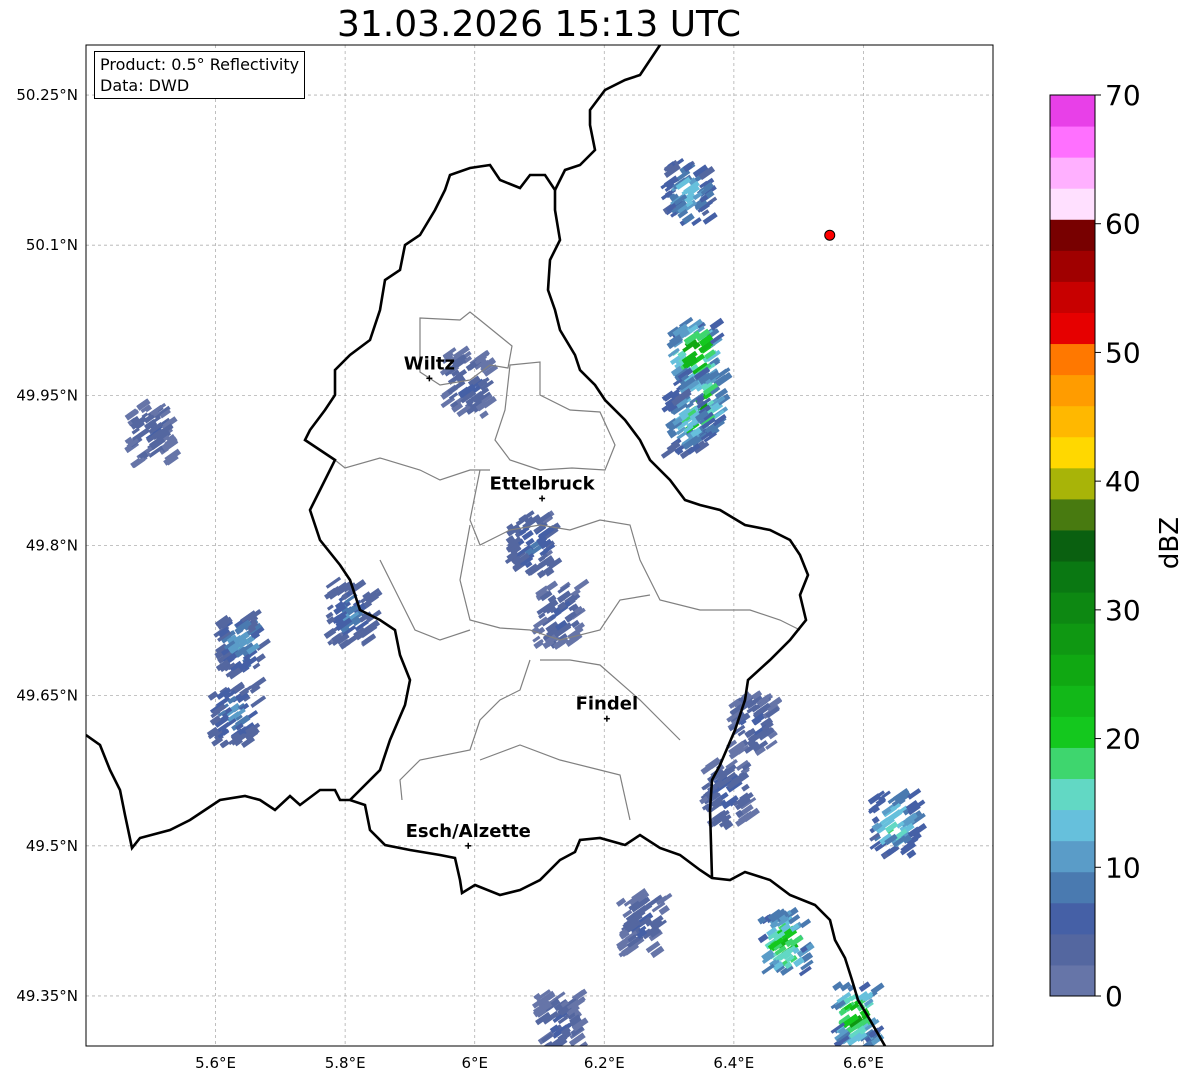 The image size is (1184, 1081). Describe the element at coordinates (200, 64) in the screenshot. I see `product-label: Product: 0.5° Reflectivity` at that location.